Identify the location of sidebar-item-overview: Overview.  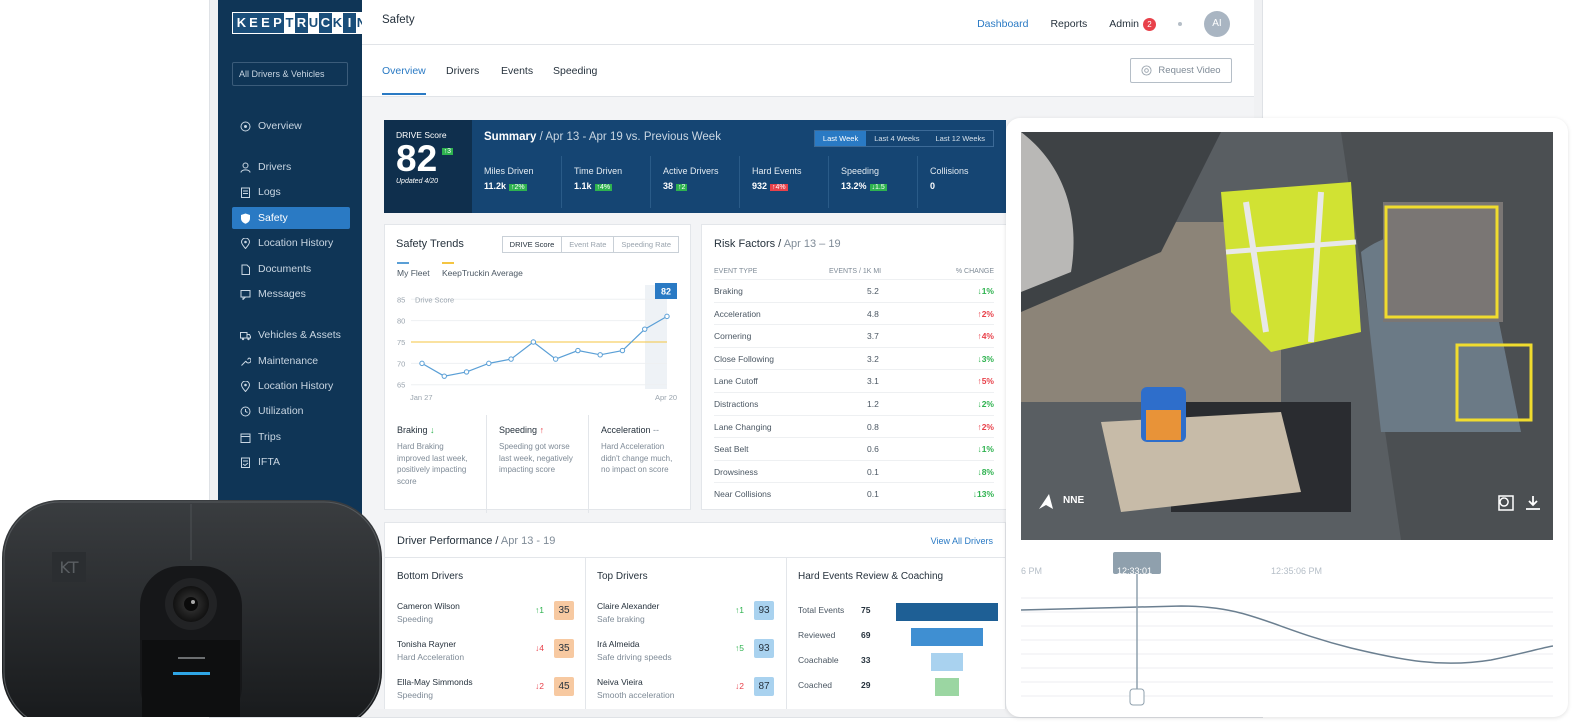
(291, 126).